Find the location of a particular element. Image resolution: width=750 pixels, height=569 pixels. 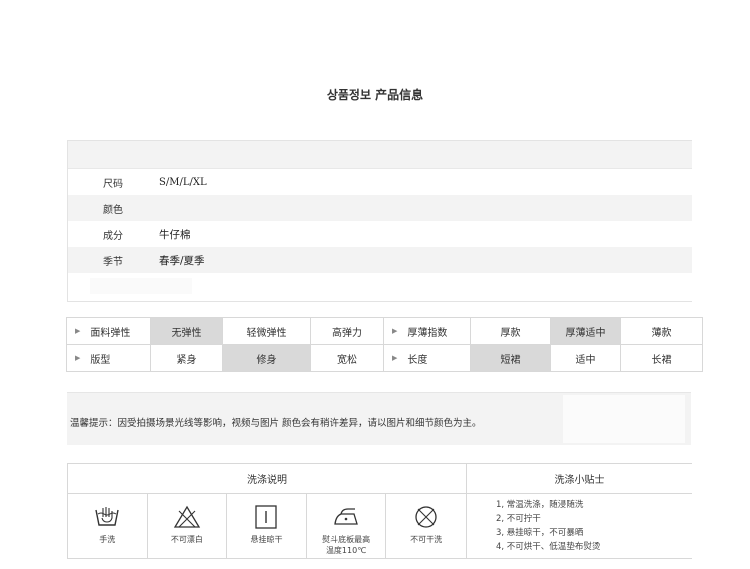

info-key: 季节 is located at coordinates (113, 262).